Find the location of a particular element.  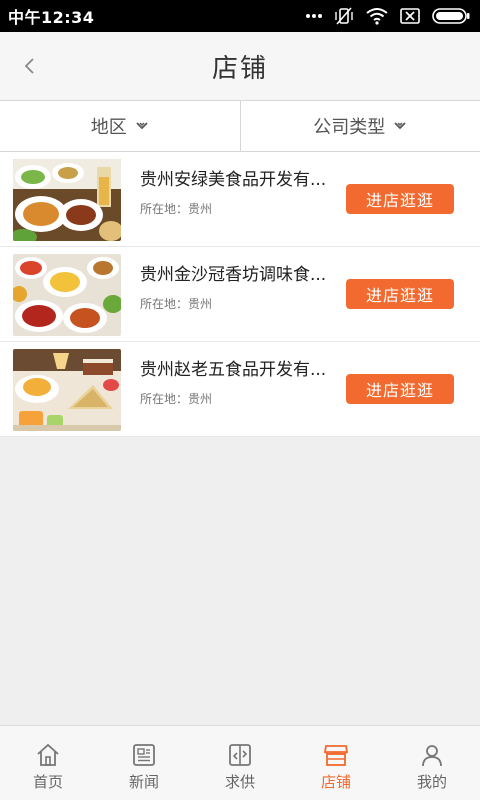

user-icon is located at coordinates (432, 756).